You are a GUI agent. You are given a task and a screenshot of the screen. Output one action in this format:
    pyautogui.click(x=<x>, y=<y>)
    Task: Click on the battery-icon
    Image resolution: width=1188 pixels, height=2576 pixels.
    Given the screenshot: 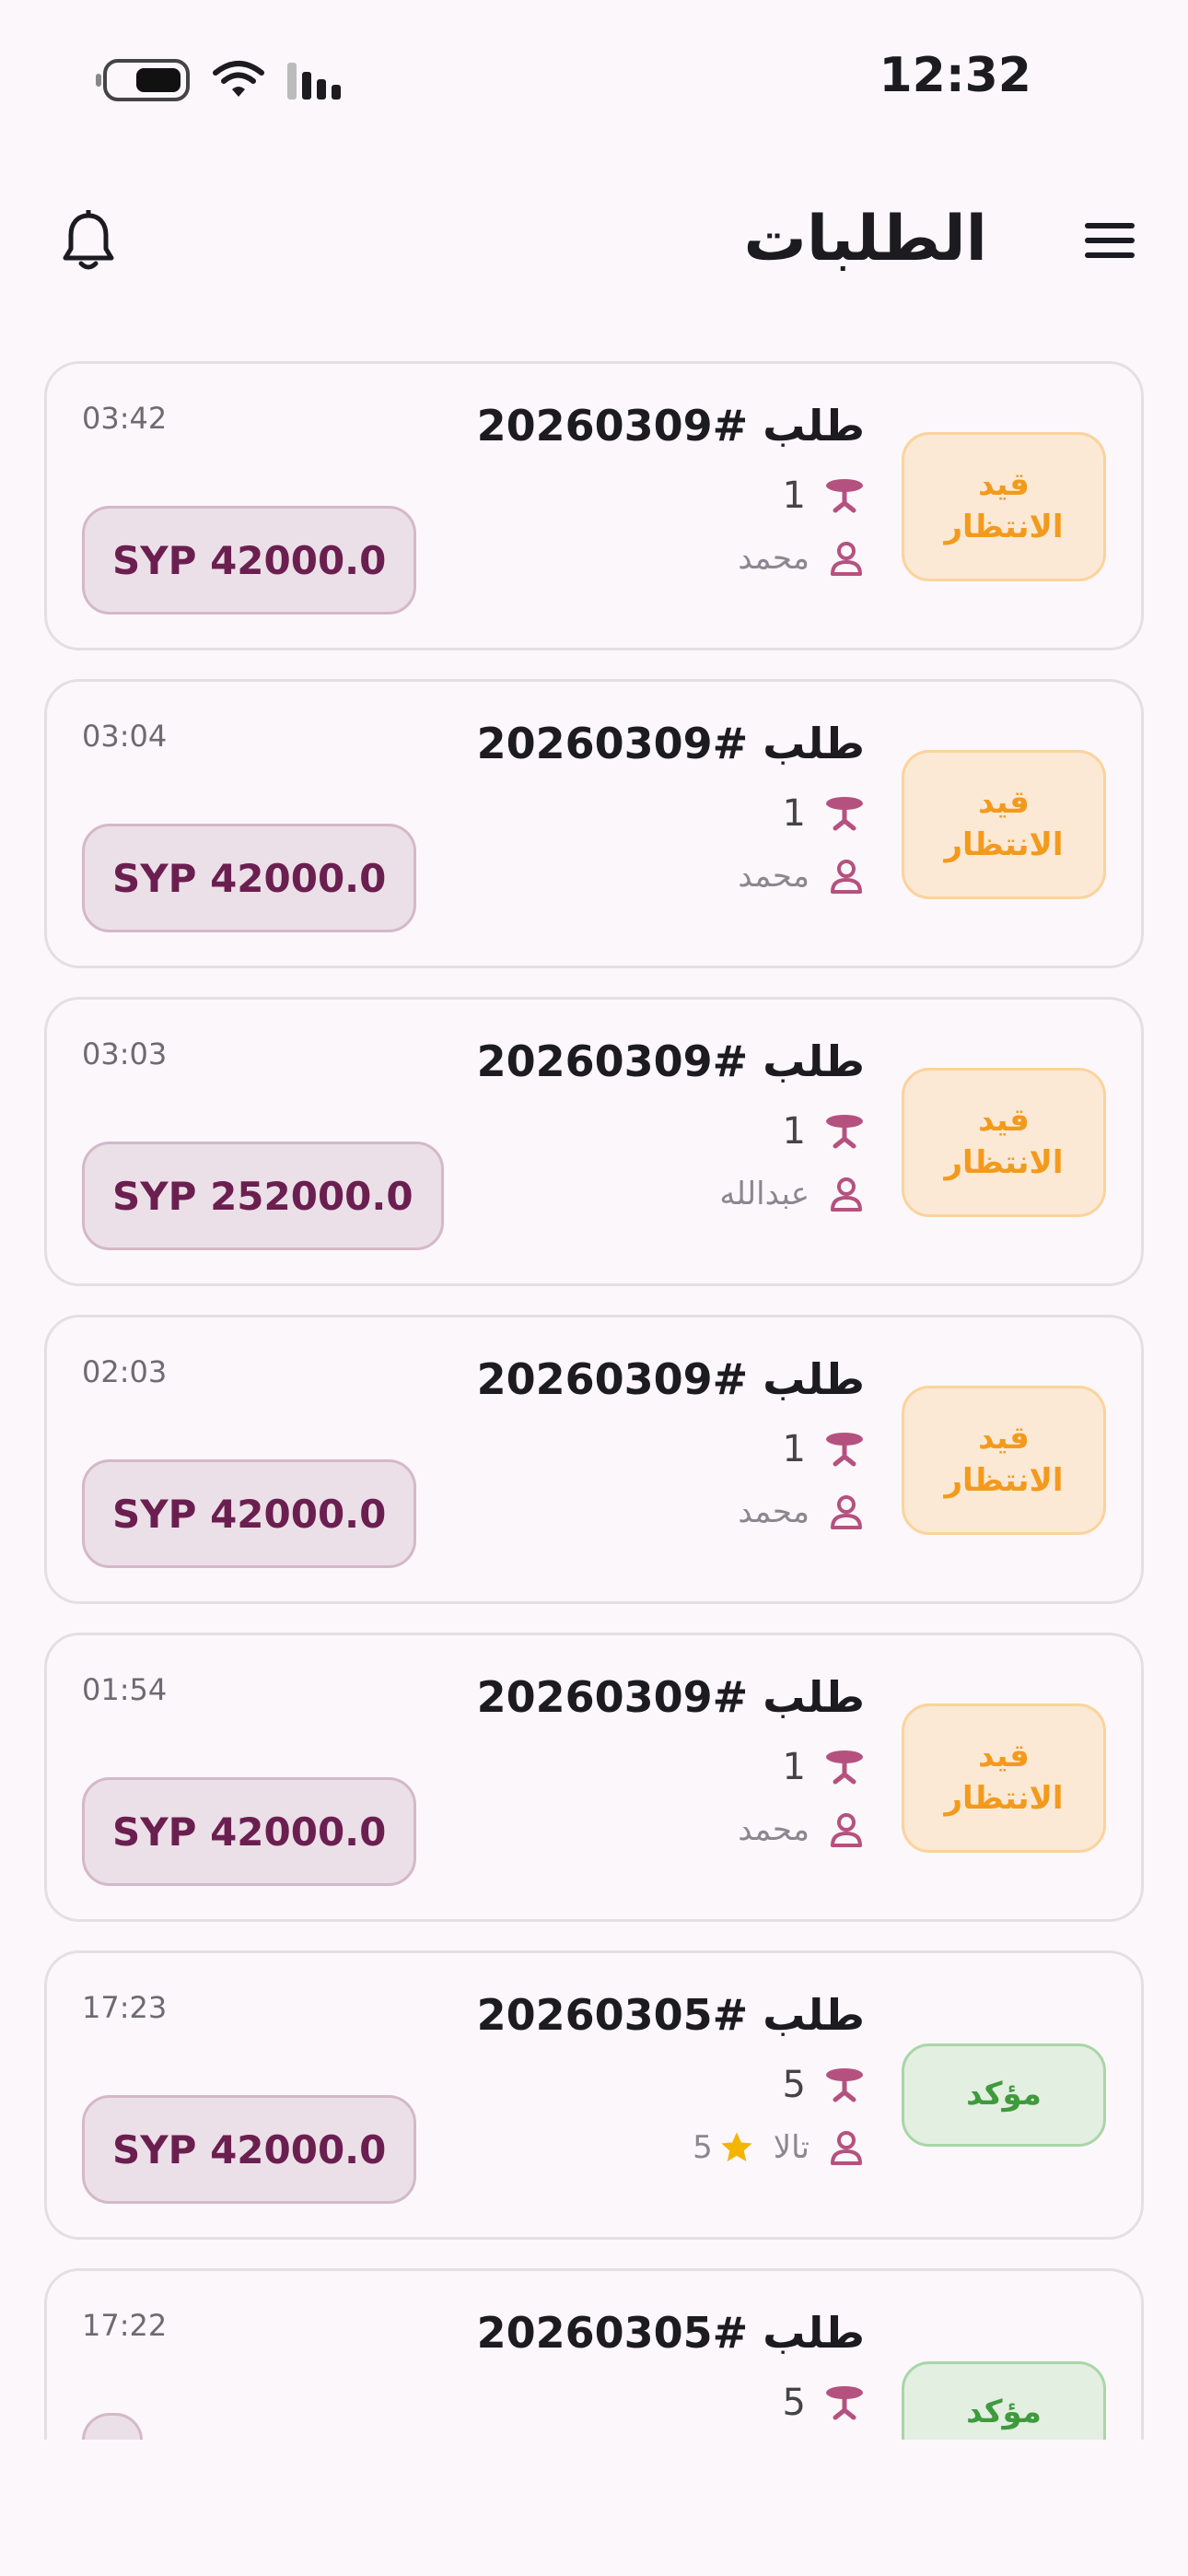 What is the action you would take?
    pyautogui.click(x=143, y=80)
    